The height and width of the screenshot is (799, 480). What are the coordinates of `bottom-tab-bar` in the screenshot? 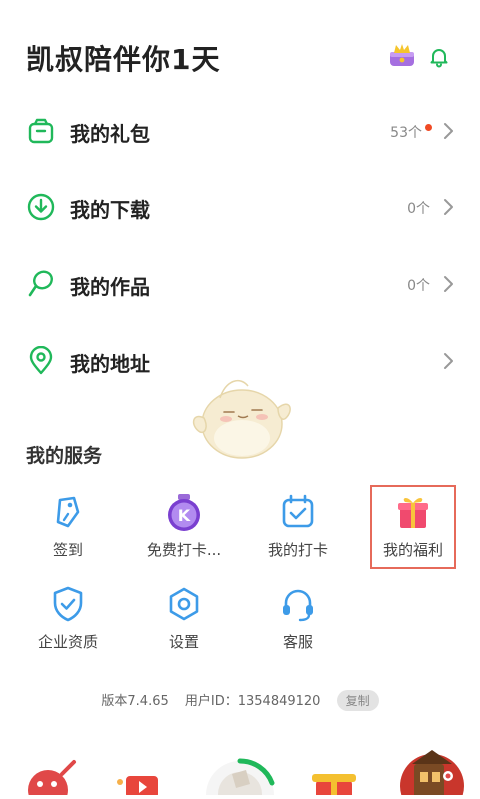 It's located at (240, 769).